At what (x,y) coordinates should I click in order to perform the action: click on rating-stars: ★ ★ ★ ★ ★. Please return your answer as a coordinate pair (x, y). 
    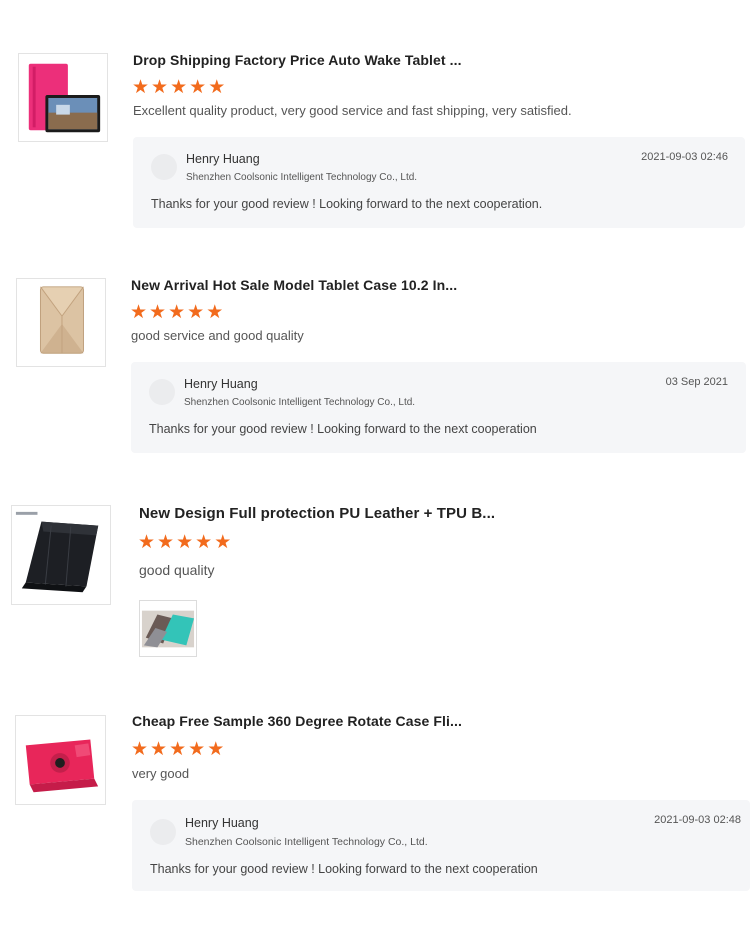
    Looking at the image, I should click on (177, 749).